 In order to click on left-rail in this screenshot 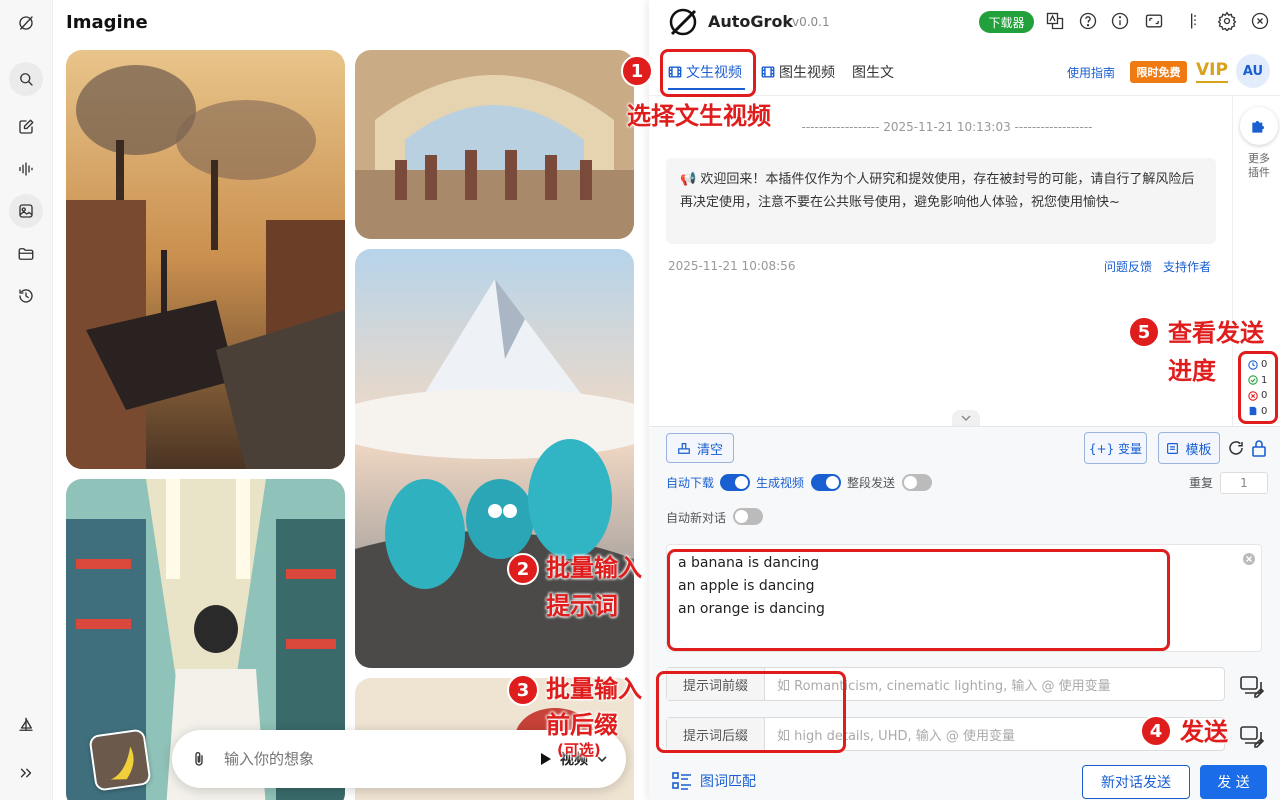, I will do `click(26, 400)`.